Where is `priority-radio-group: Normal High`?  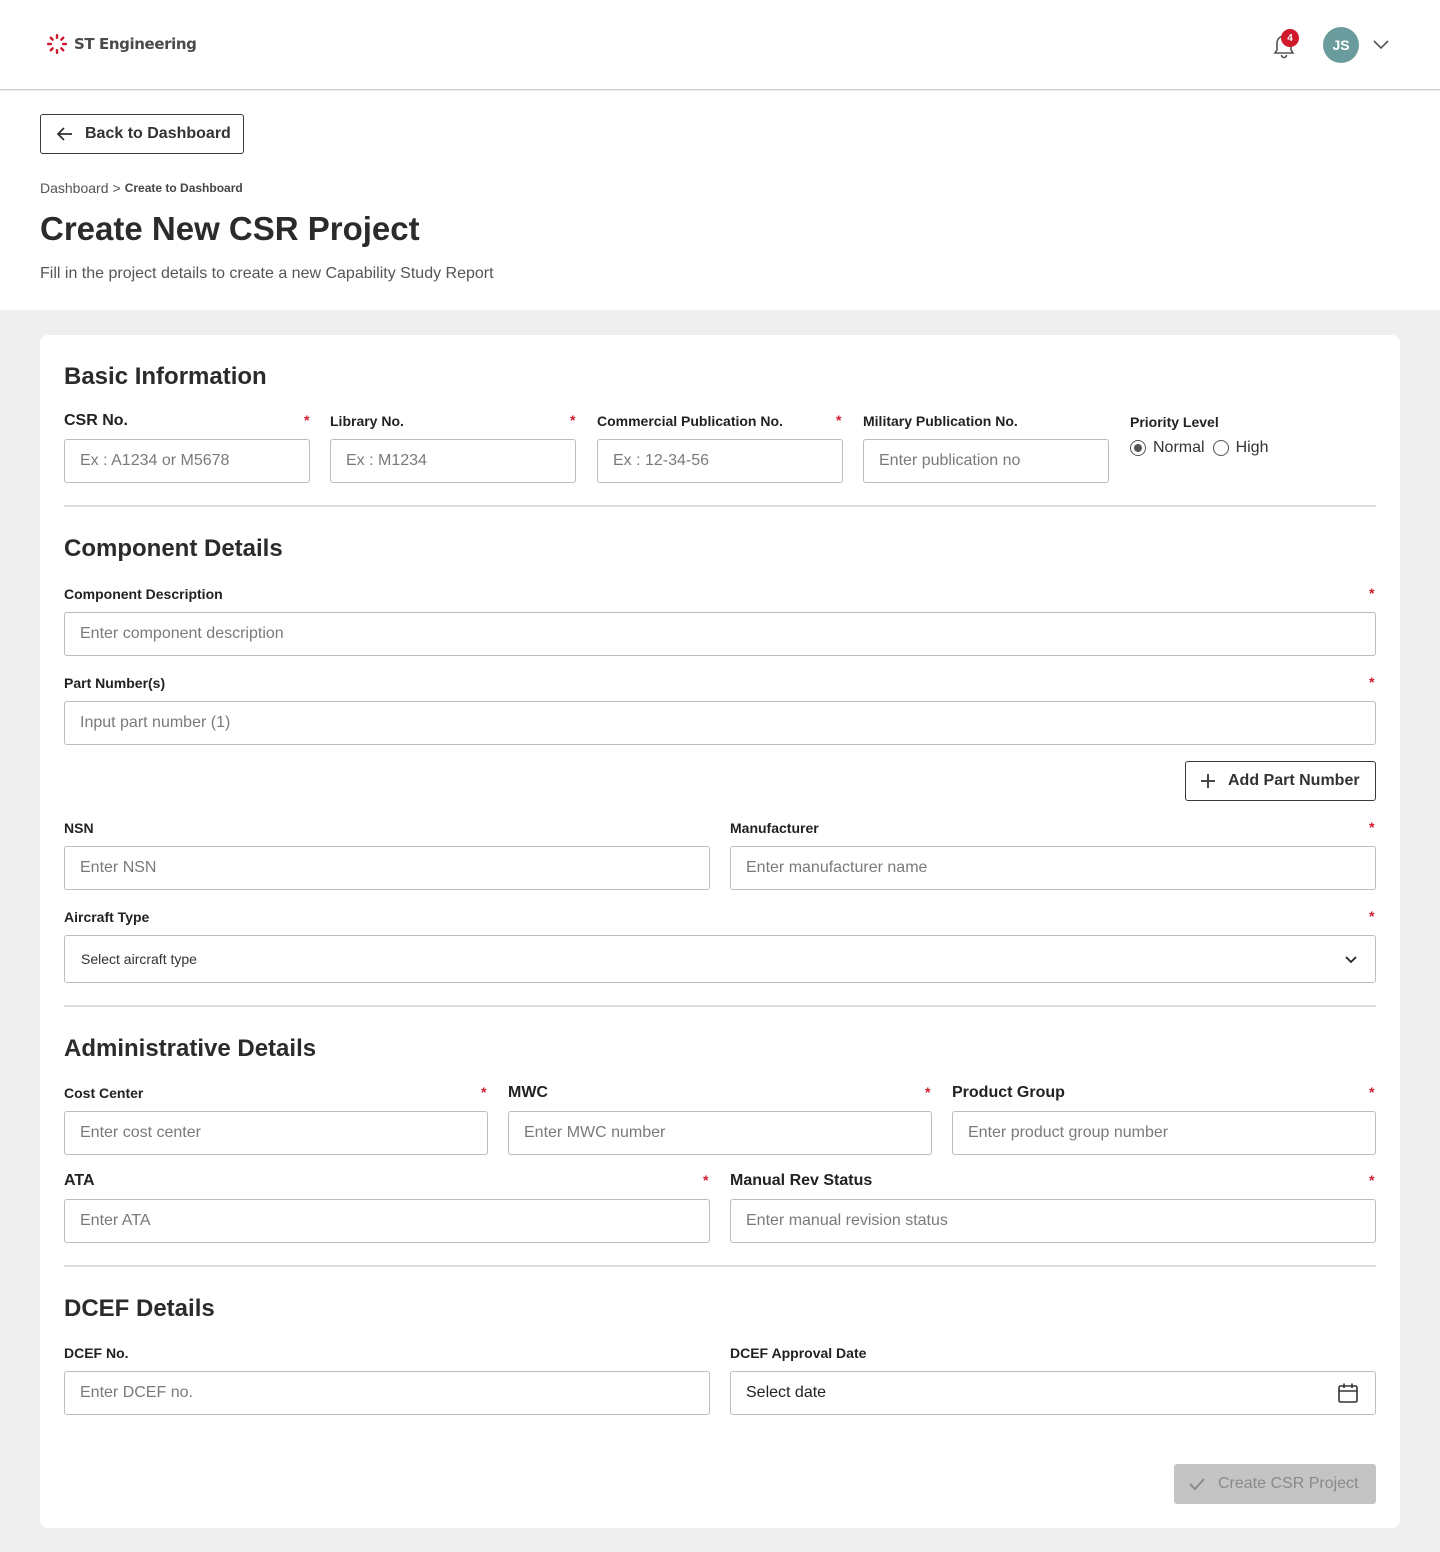 priority-radio-group: Normal High is located at coordinates (1199, 448).